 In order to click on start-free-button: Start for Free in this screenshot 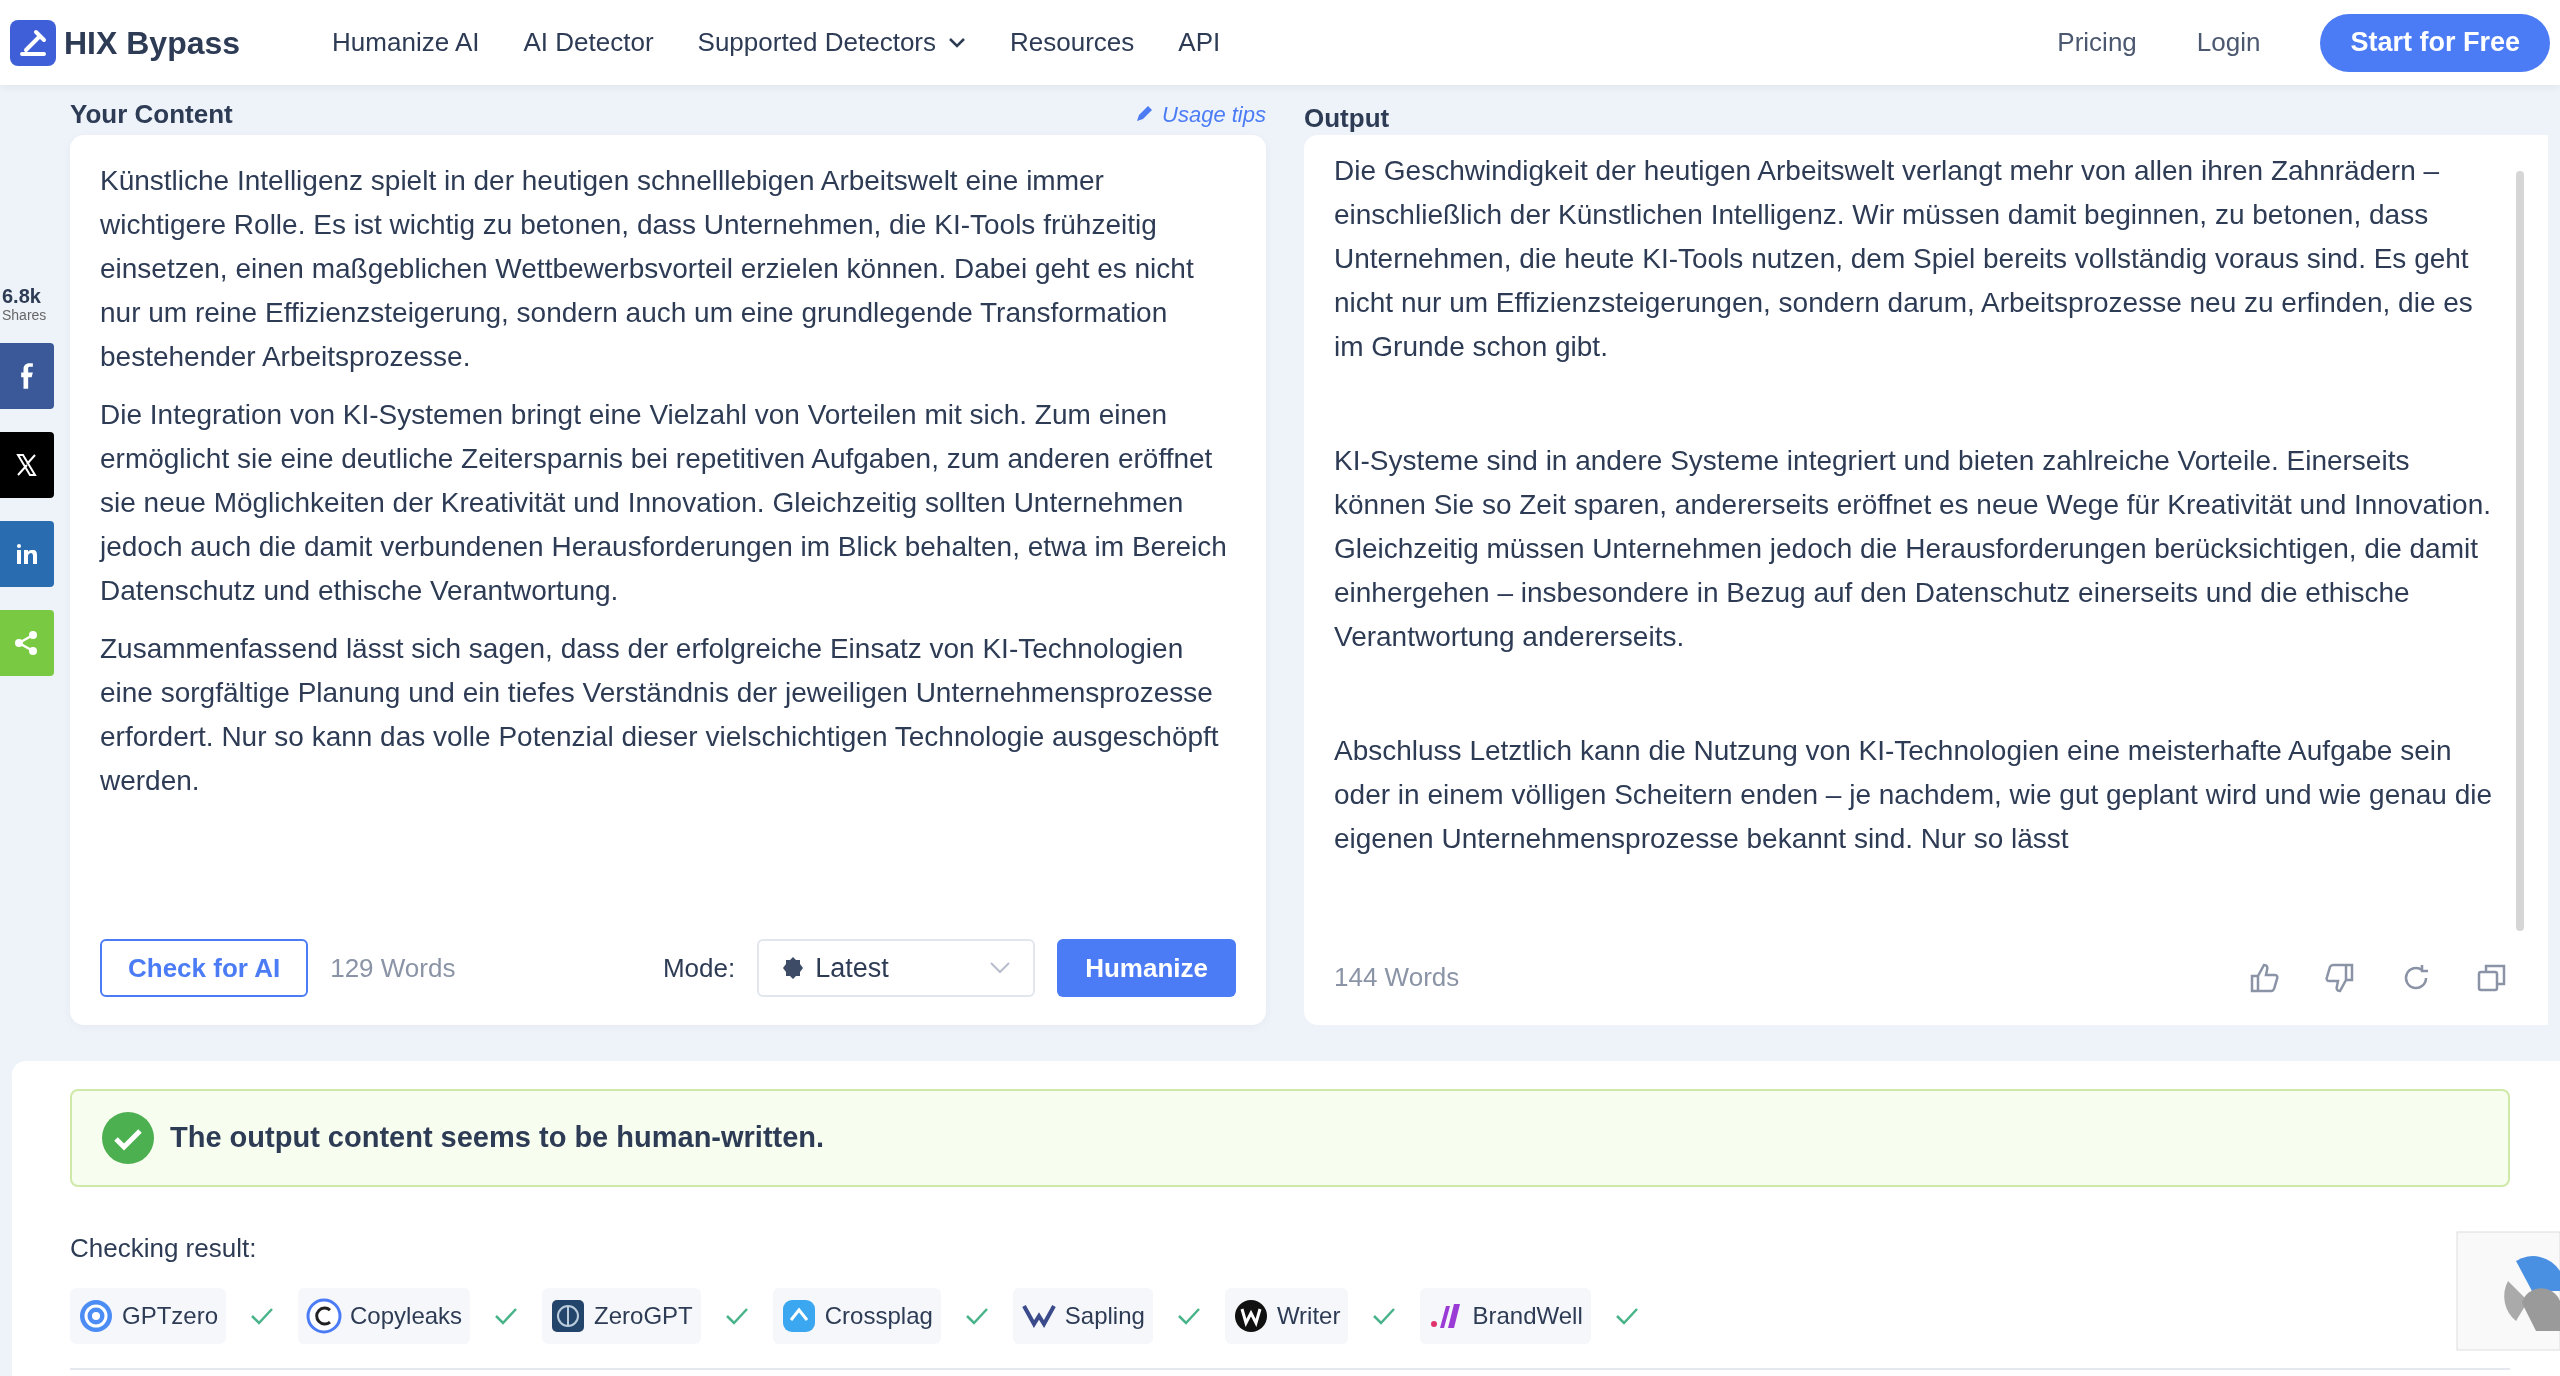, I will do `click(2435, 42)`.